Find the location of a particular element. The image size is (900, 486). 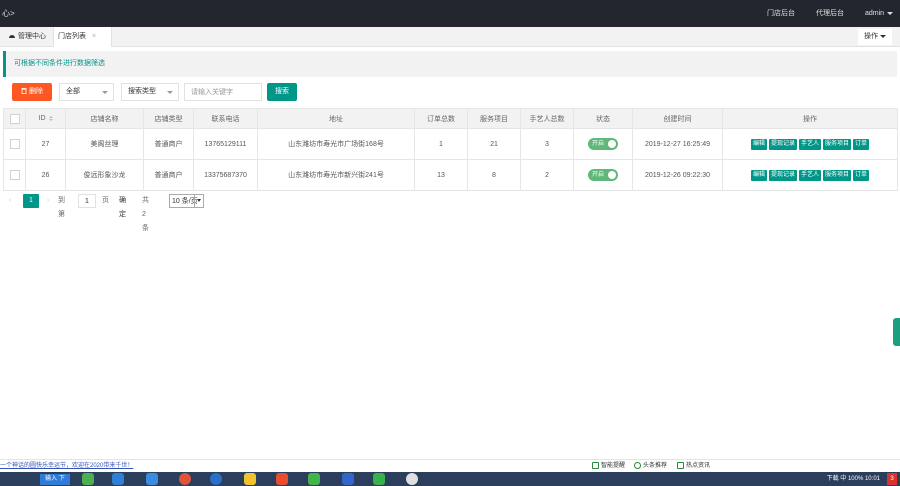

header-status: 状态 is located at coordinates (603, 118).